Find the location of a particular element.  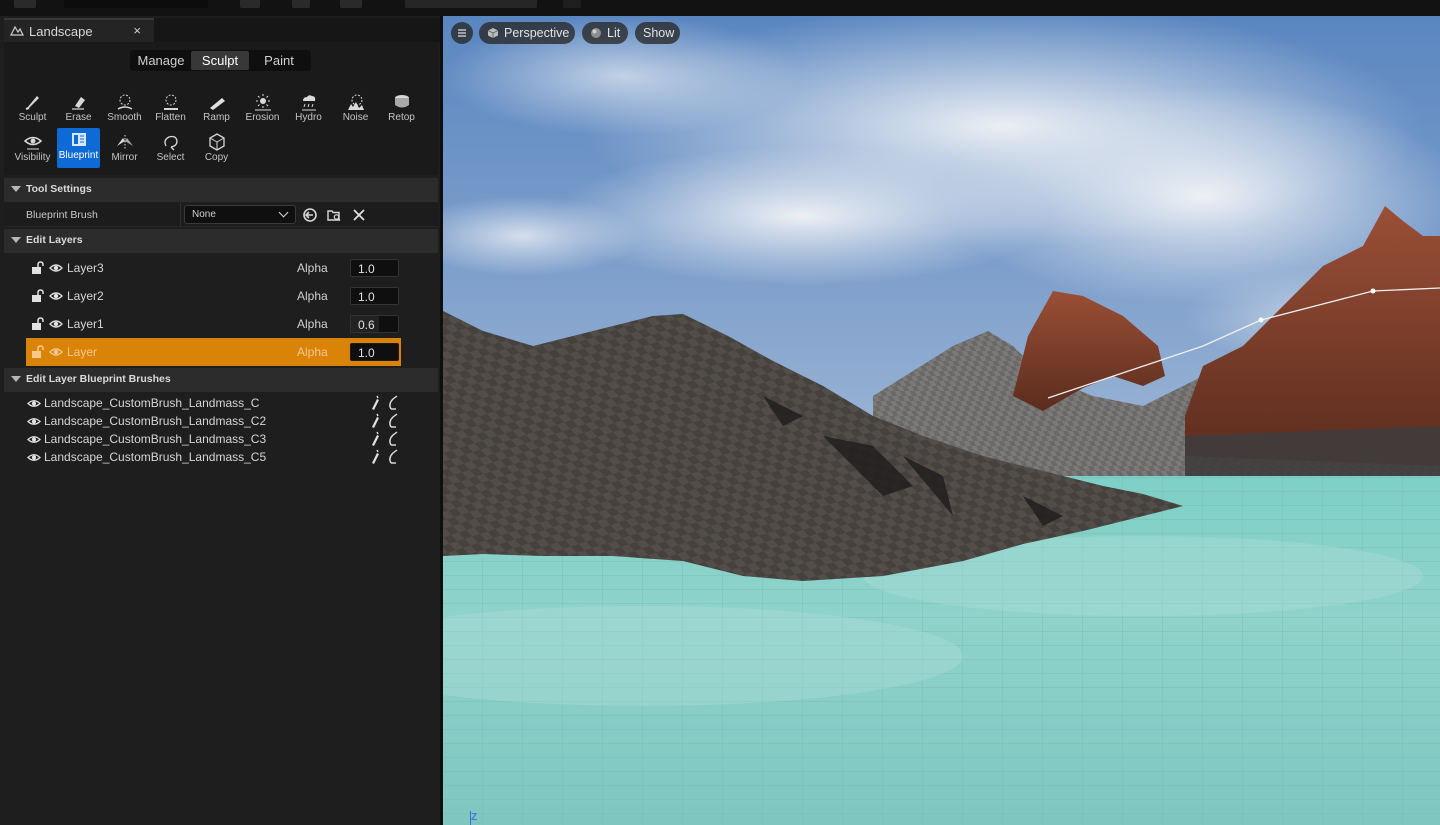

blueprint-brush-row: Blueprint Brush None is located at coordinates (221, 215).